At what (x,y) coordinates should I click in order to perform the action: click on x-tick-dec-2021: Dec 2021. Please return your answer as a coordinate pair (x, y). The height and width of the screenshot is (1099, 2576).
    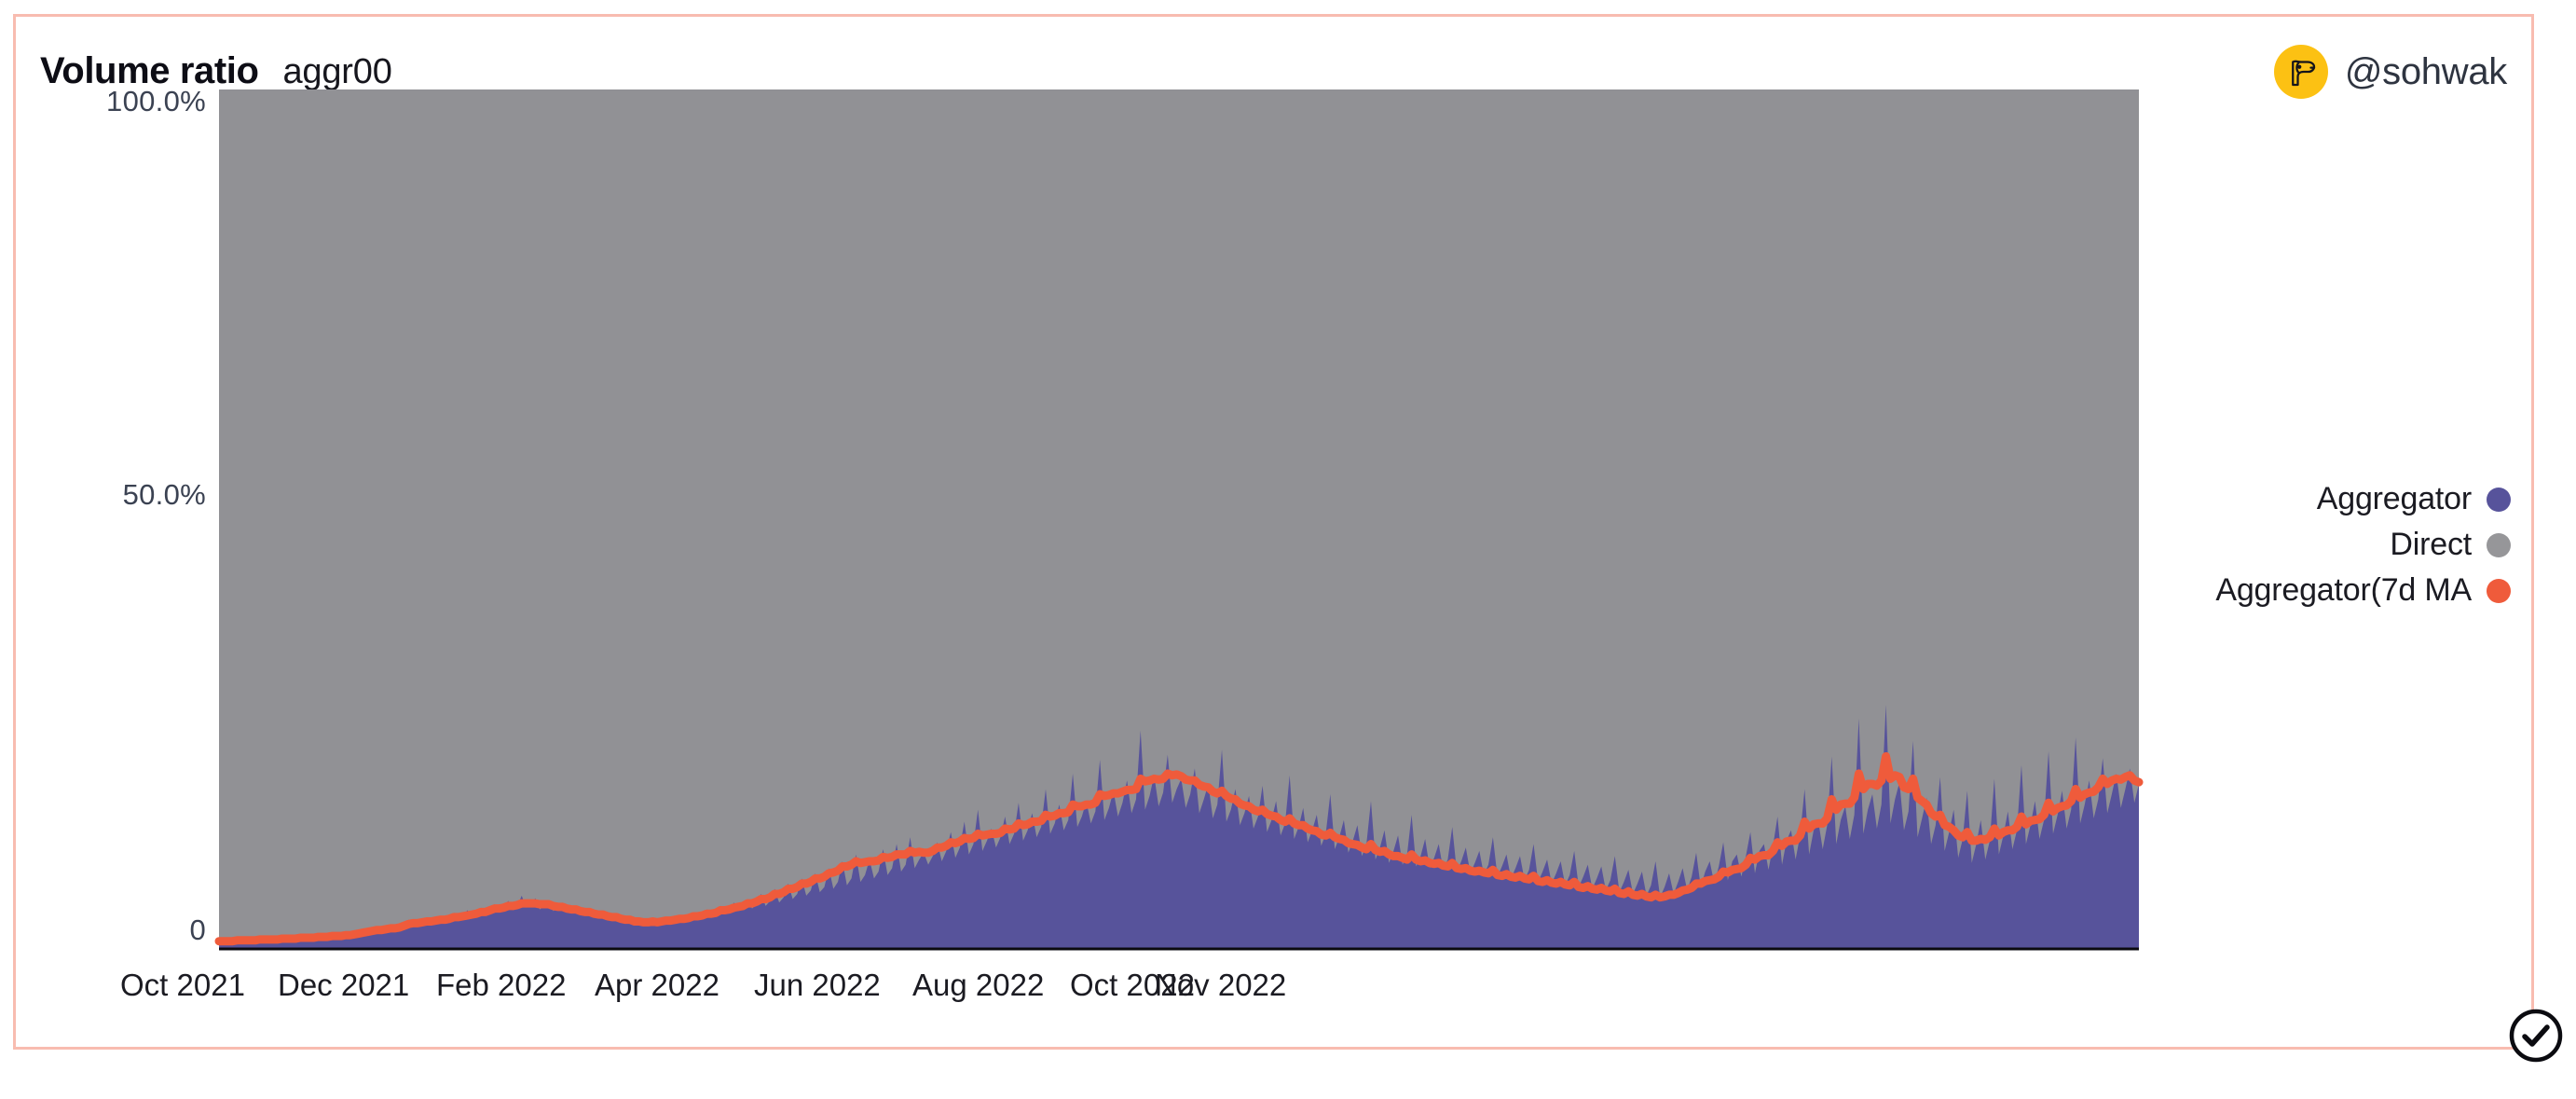
    Looking at the image, I should click on (344, 985).